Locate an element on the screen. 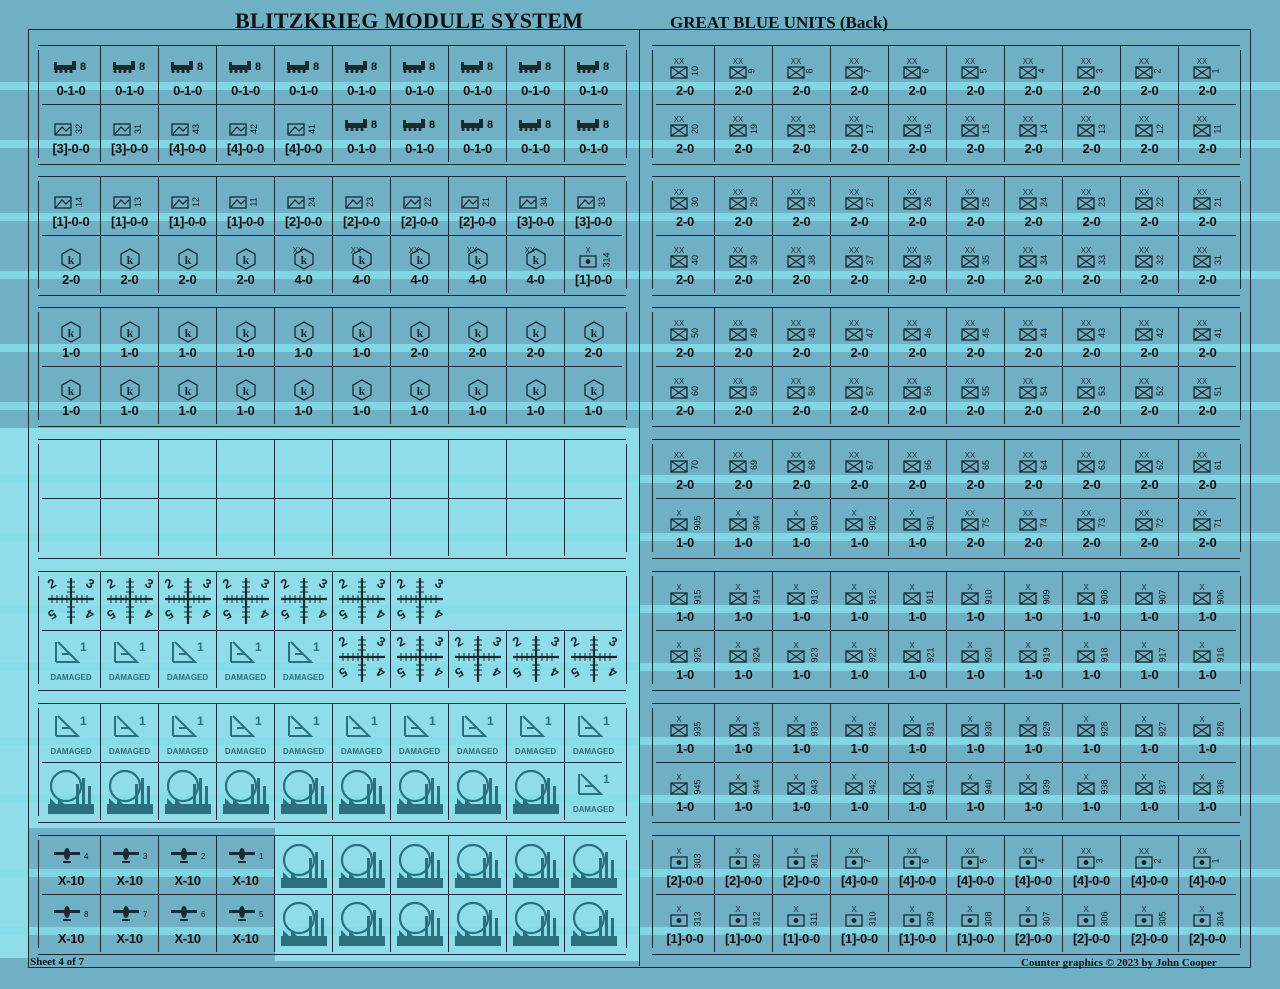 This screenshot has width=1280, height=989. unit-id: 60 is located at coordinates (695, 391).